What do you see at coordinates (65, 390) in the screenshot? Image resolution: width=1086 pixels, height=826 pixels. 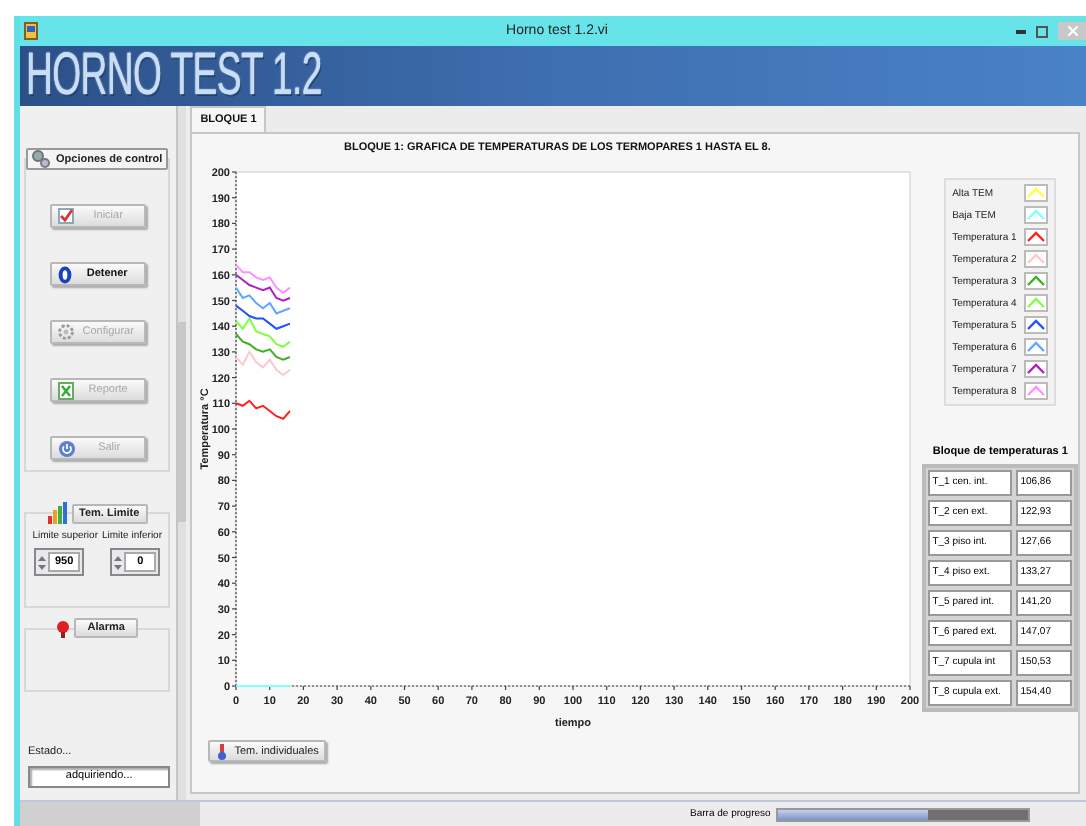 I see `spreadsheet-icon` at bounding box center [65, 390].